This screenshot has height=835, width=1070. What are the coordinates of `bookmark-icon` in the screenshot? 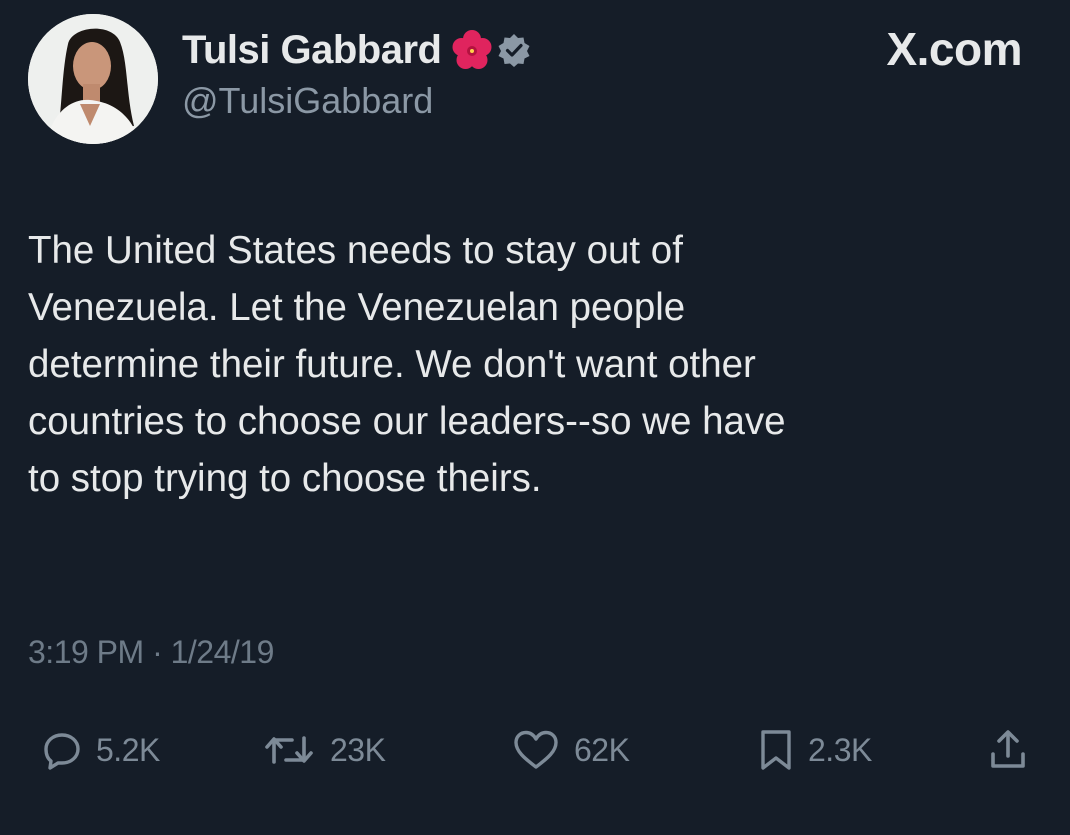 It's located at (776, 750).